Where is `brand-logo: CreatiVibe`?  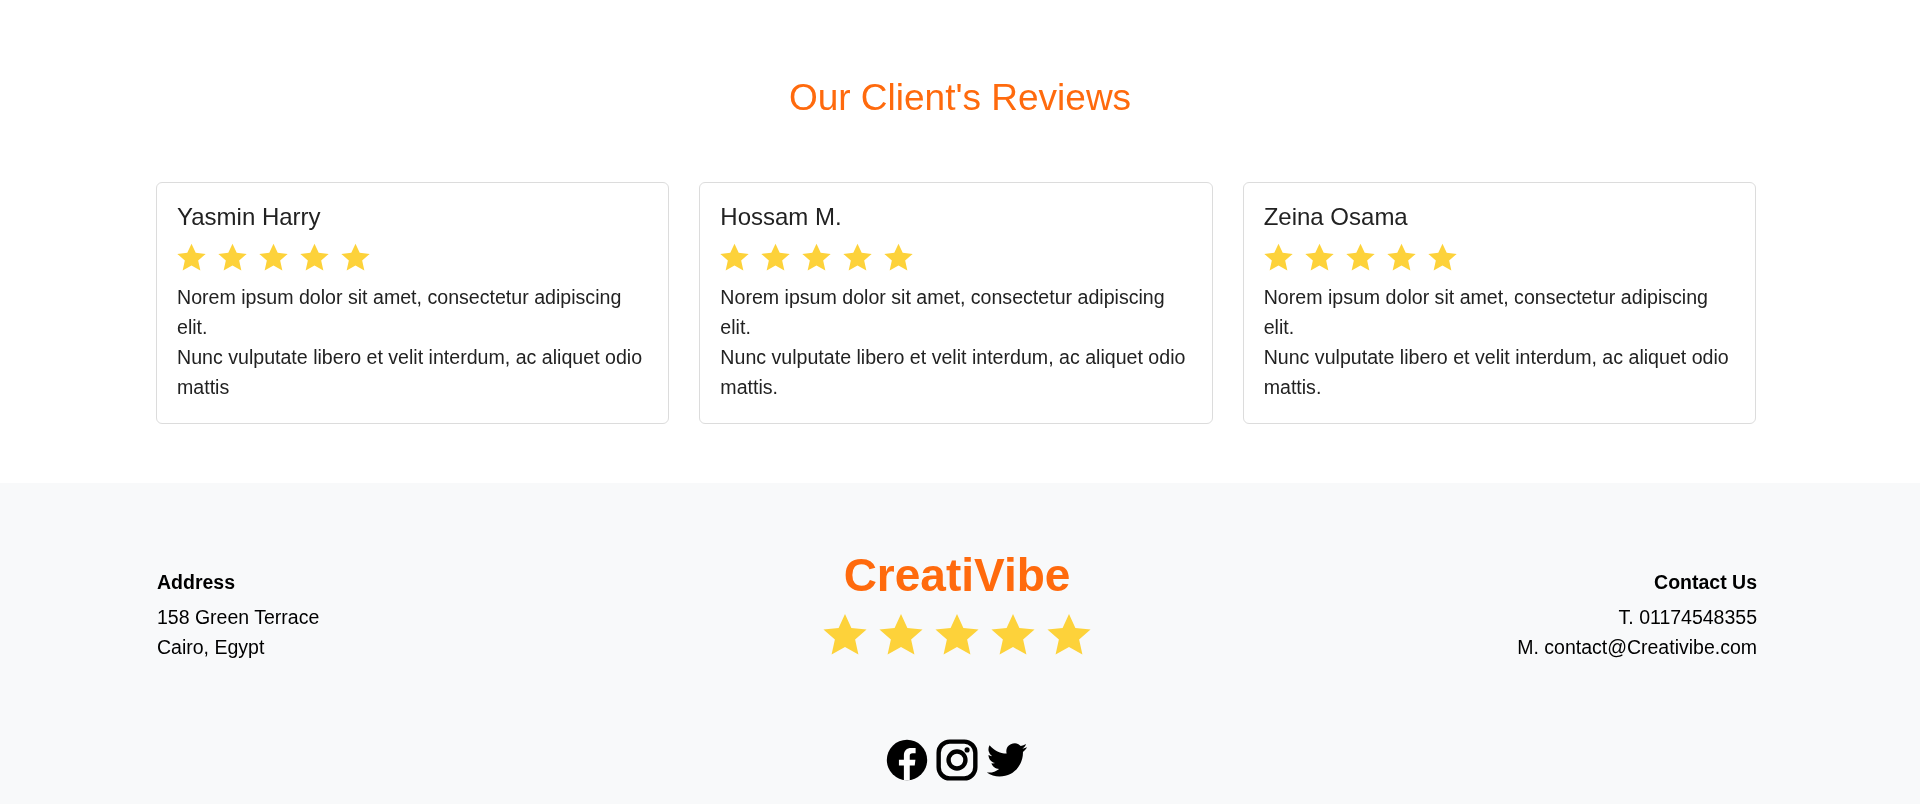
brand-logo: CreatiVibe is located at coordinates (957, 575).